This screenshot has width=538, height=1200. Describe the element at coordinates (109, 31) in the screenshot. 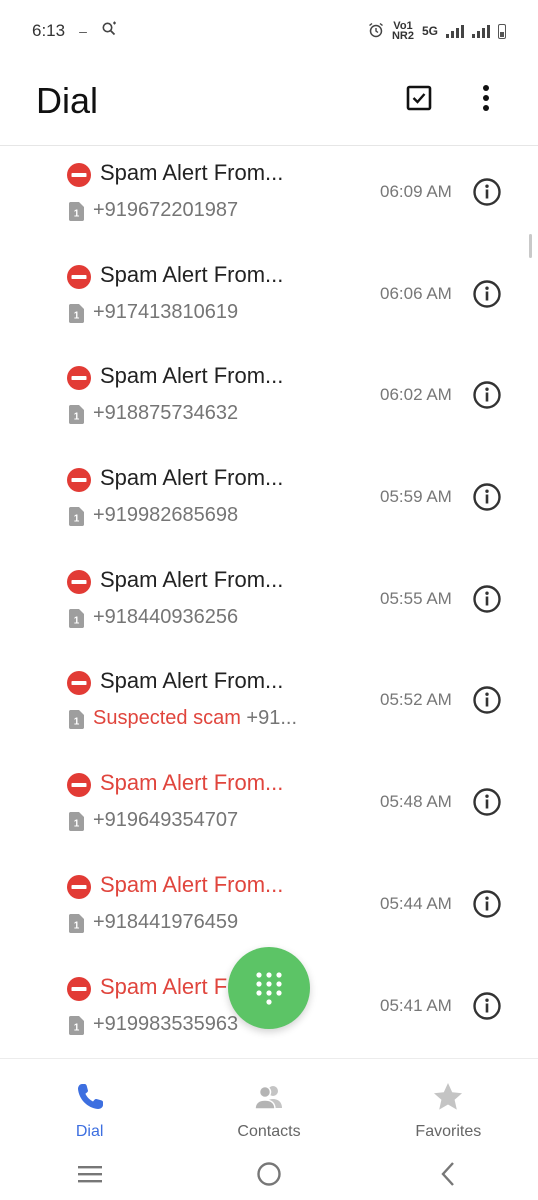

I see `search-notification-icon` at that location.